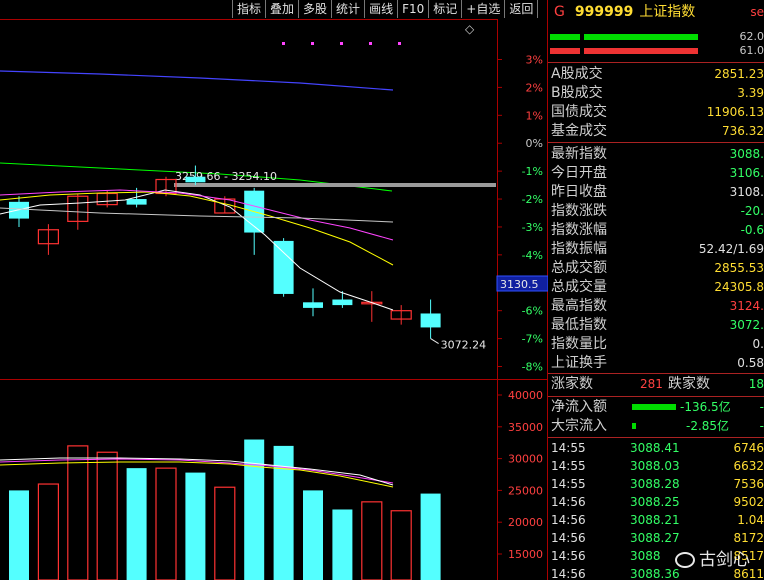 Image resolution: width=764 pixels, height=580 pixels. I want to click on tick-vol: 1.04, so click(750, 520).